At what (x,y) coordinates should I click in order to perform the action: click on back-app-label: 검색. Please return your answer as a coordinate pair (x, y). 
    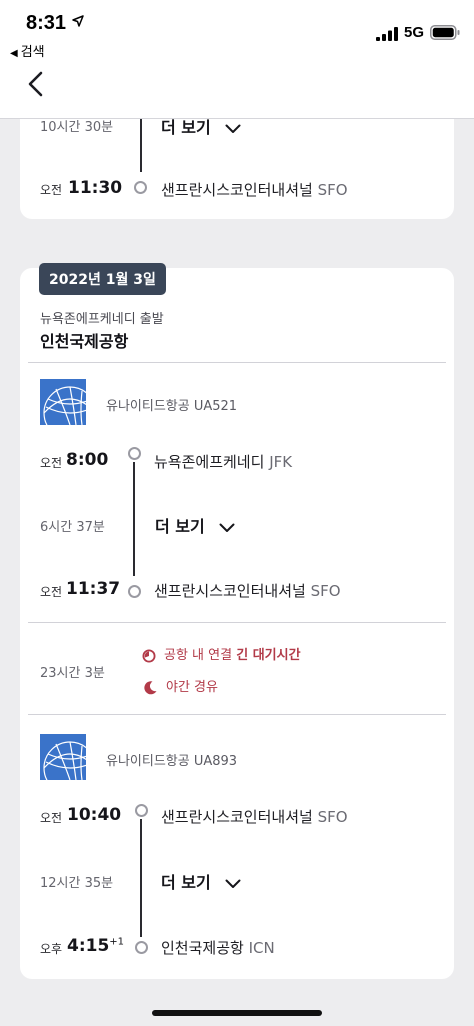
    Looking at the image, I should click on (32, 52).